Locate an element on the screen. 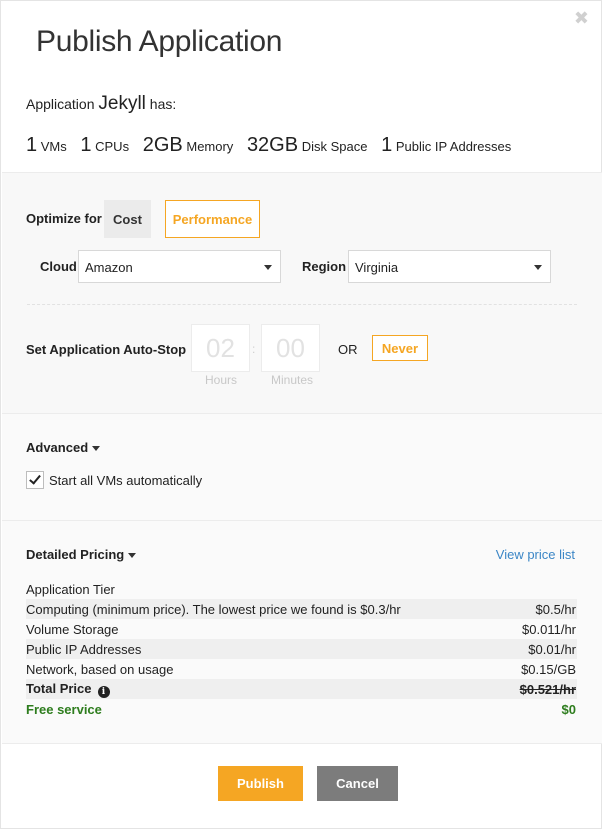  dialog-title: Publish Application is located at coordinates (159, 41).